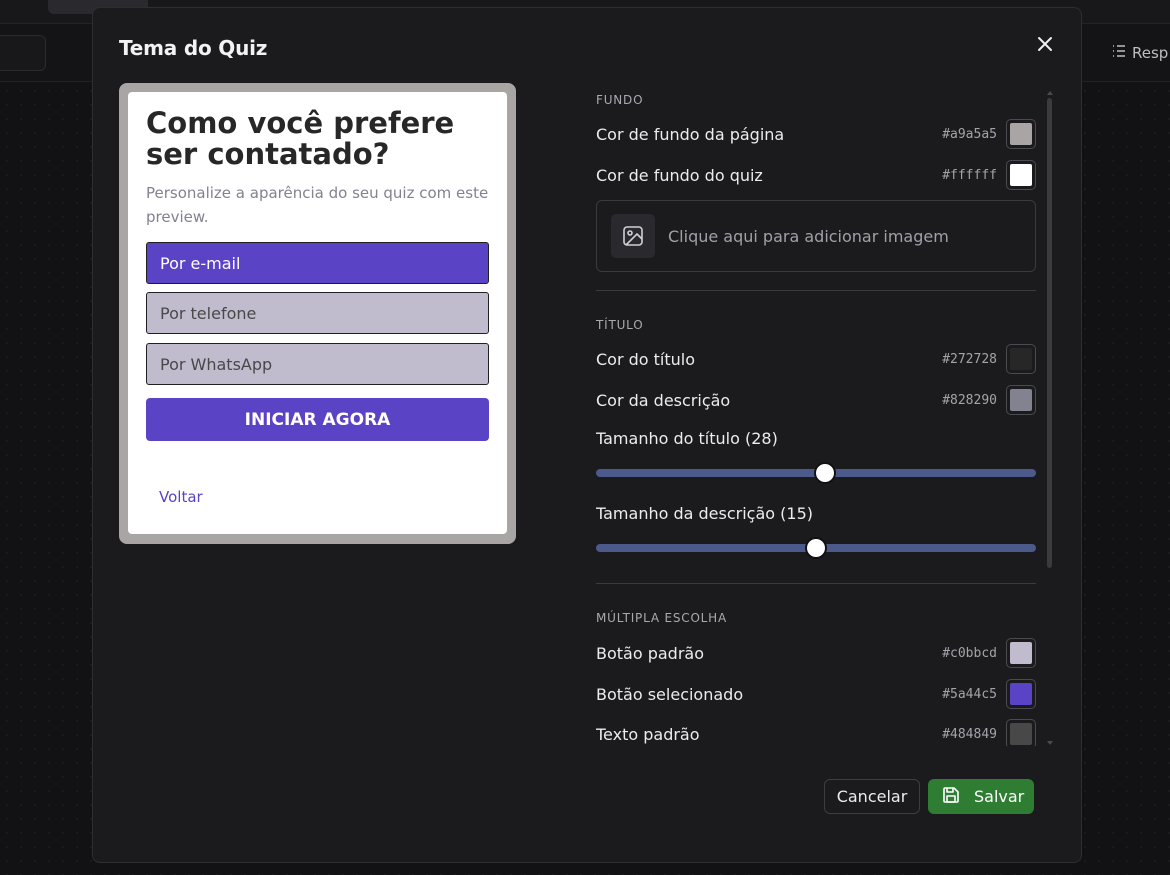 This screenshot has height=875, width=1170. What do you see at coordinates (650, 653) in the screenshot?
I see `default-button-color-label: Botão padrão` at bounding box center [650, 653].